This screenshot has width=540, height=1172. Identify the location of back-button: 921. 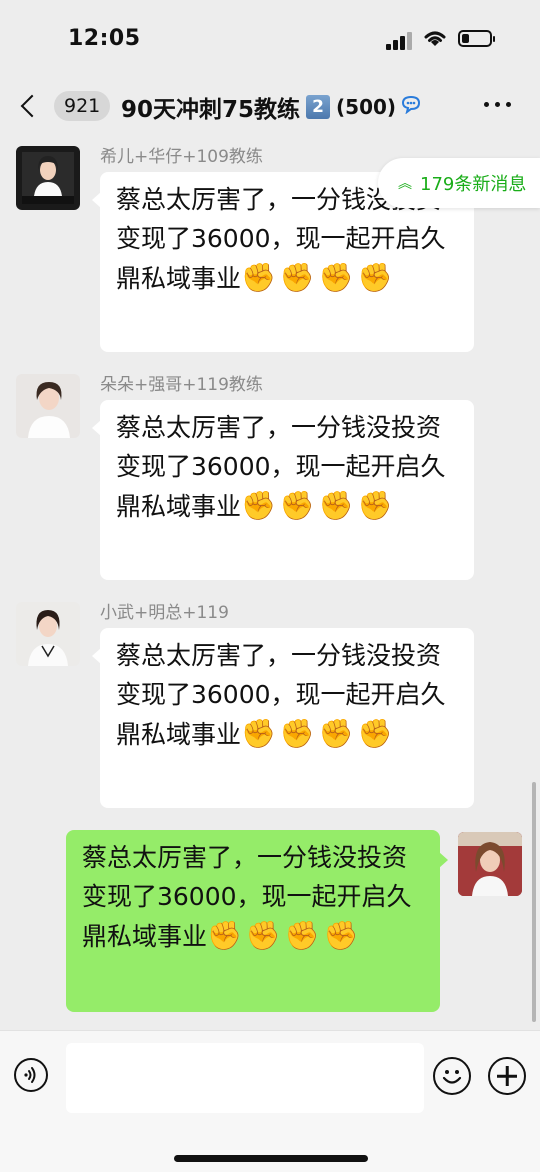
(64, 106).